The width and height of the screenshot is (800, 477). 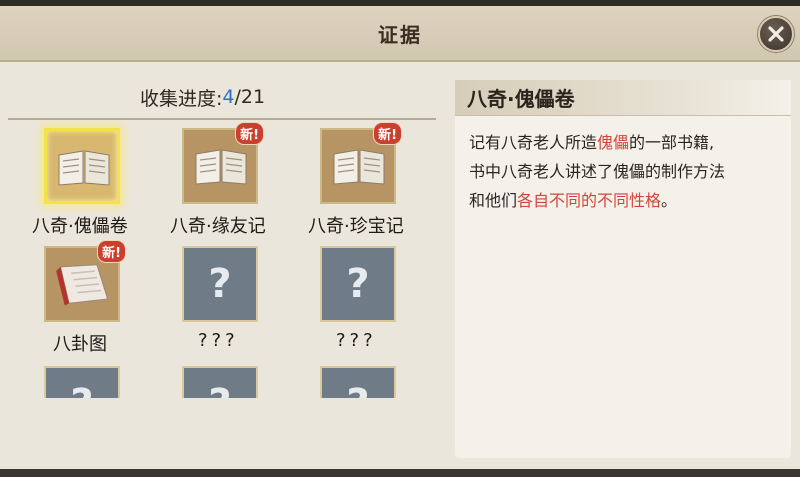 I want to click on evidence-label: 八奇·缘友记, so click(x=218, y=226).